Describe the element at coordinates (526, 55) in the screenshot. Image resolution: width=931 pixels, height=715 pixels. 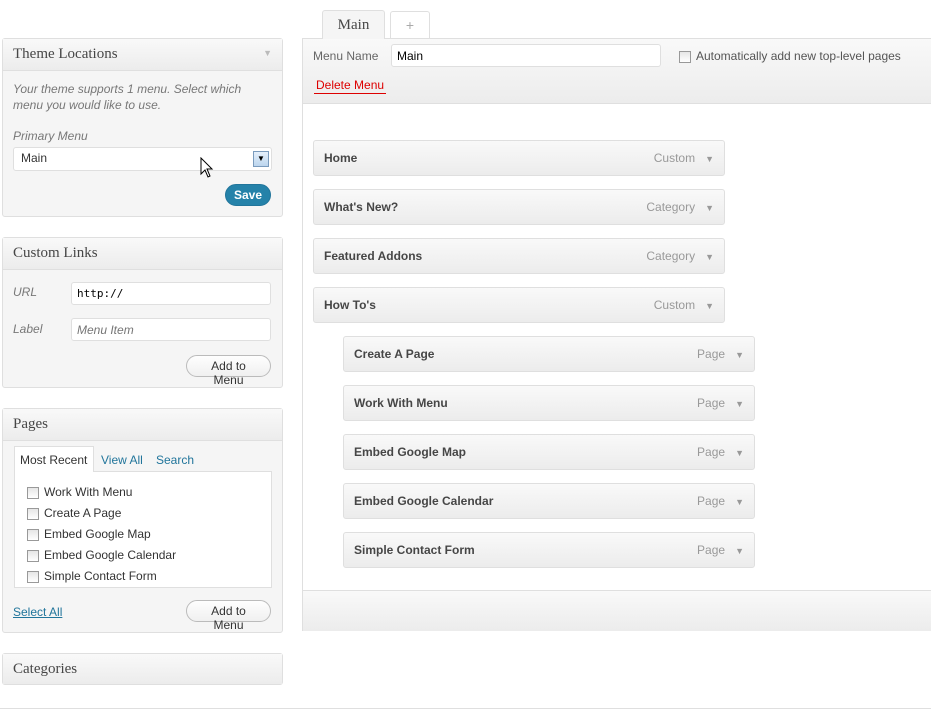
I see `menu-name-input` at that location.